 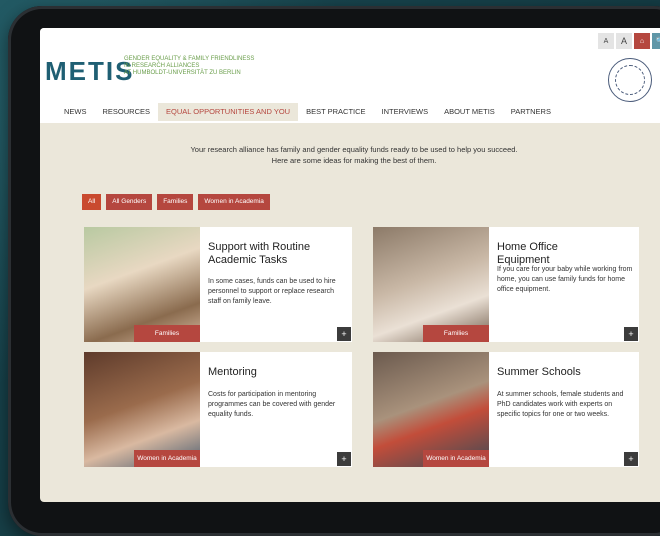 I want to click on filter-women-in-academia: Women in Academia, so click(x=234, y=202).